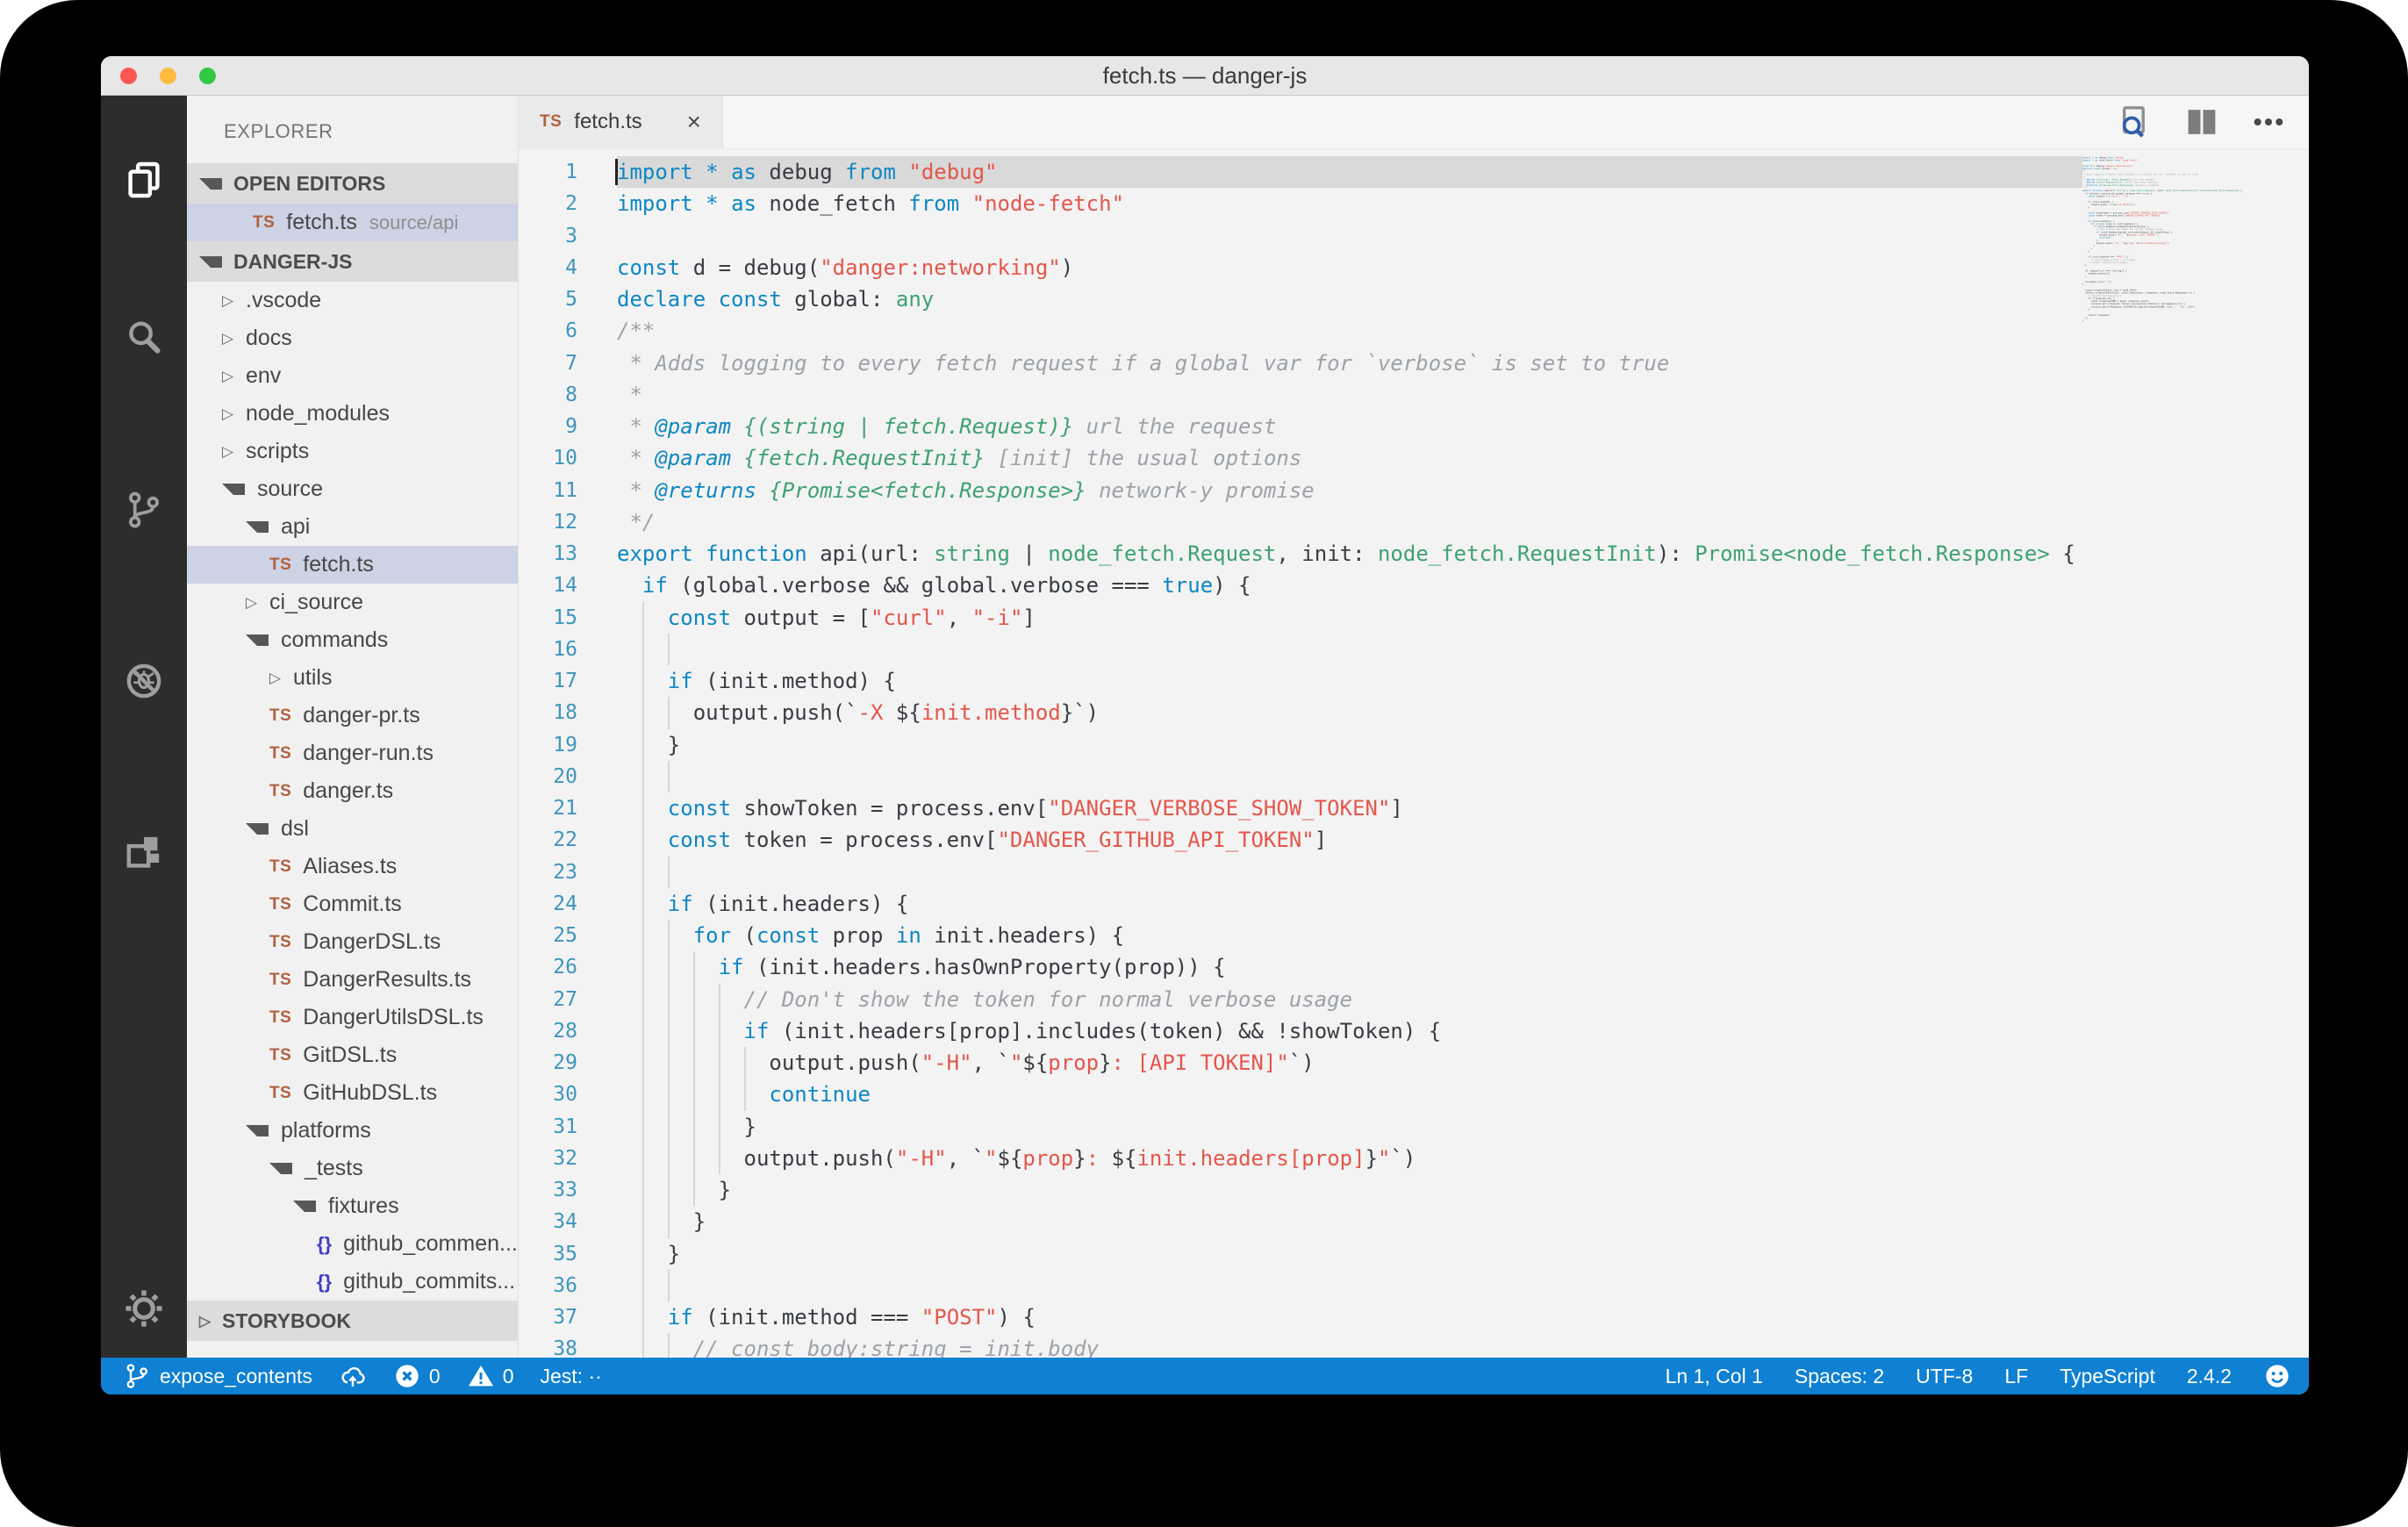 The image size is (2408, 1527). I want to click on code-line: 3, so click(1414, 236).